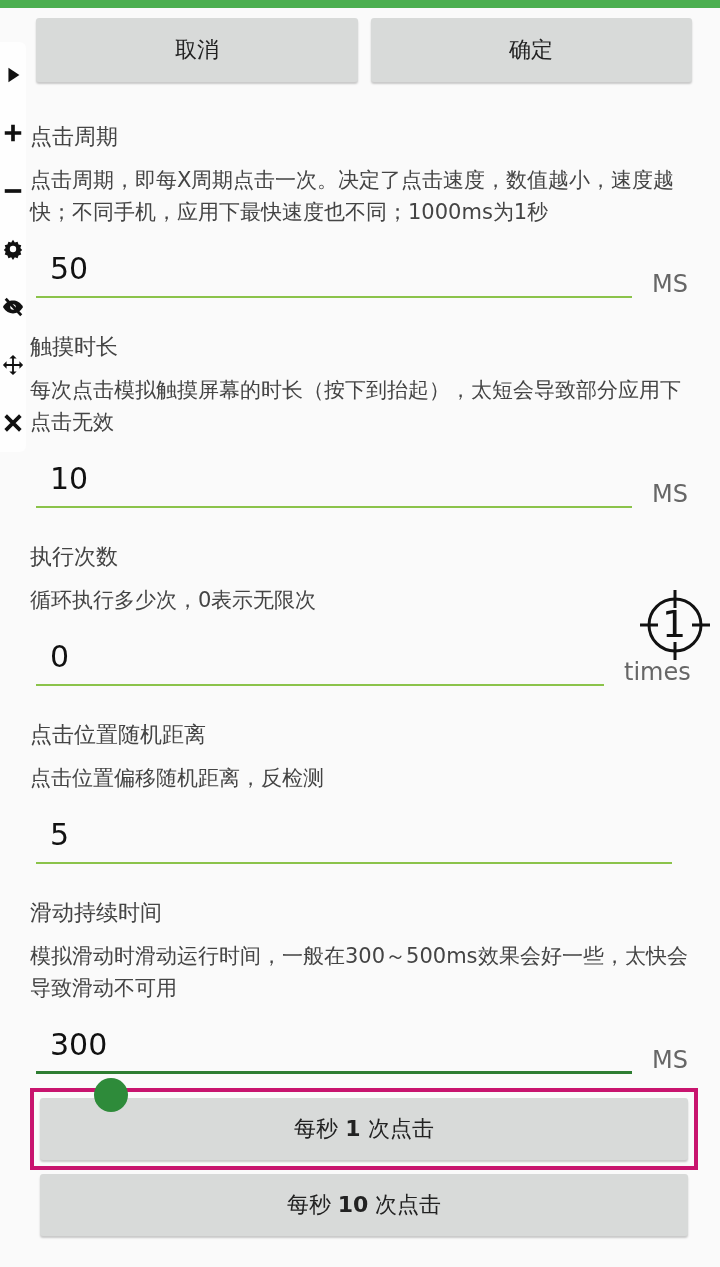 The width and height of the screenshot is (720, 1267). I want to click on close-icon, so click(13, 423).